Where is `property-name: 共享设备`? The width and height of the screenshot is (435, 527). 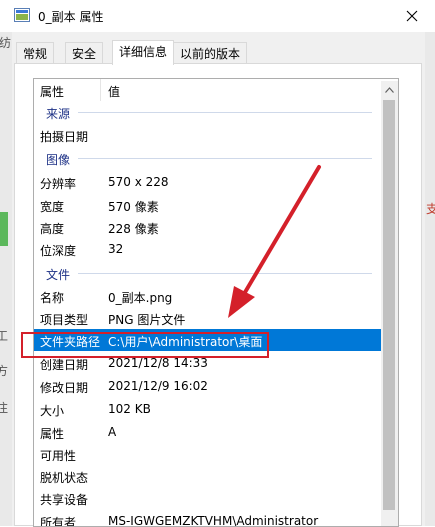
property-name: 共享设备 is located at coordinates (64, 500).